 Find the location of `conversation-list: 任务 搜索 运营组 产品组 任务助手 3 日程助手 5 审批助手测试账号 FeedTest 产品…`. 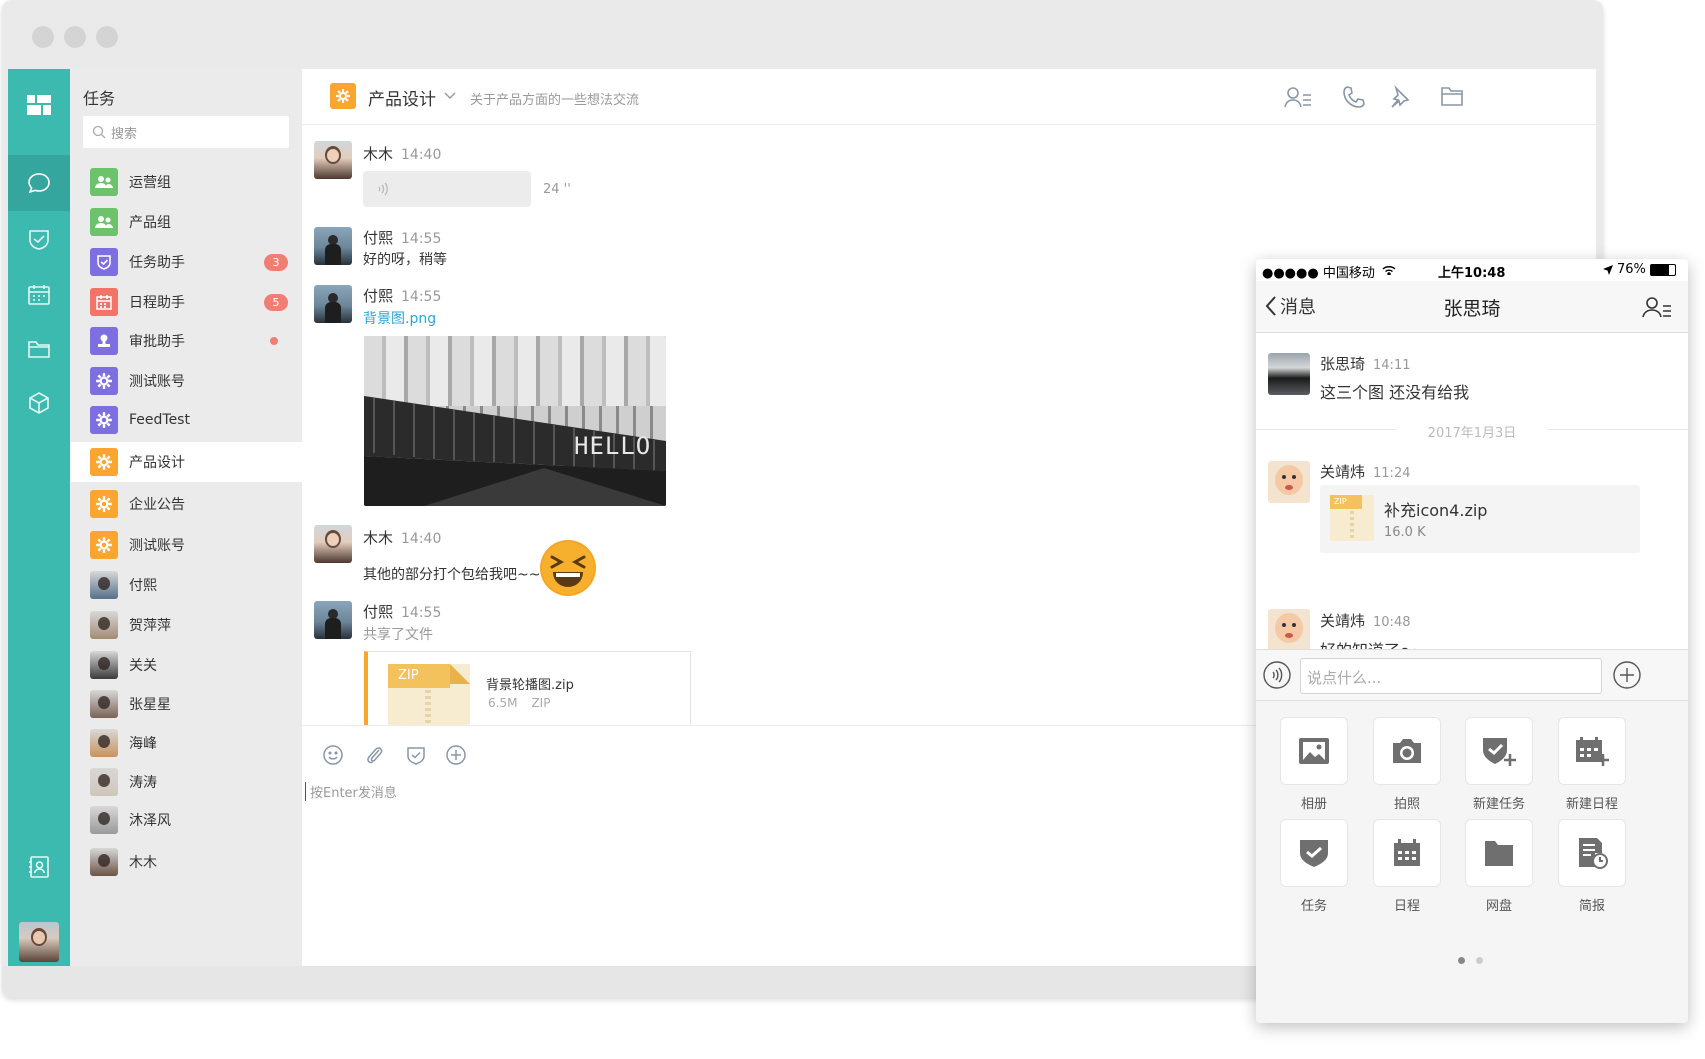

conversation-list: 任务 搜索 运营组 产品组 任务助手 3 日程助手 5 审批助手测试账号 FeedTest 产品… is located at coordinates (186, 517).